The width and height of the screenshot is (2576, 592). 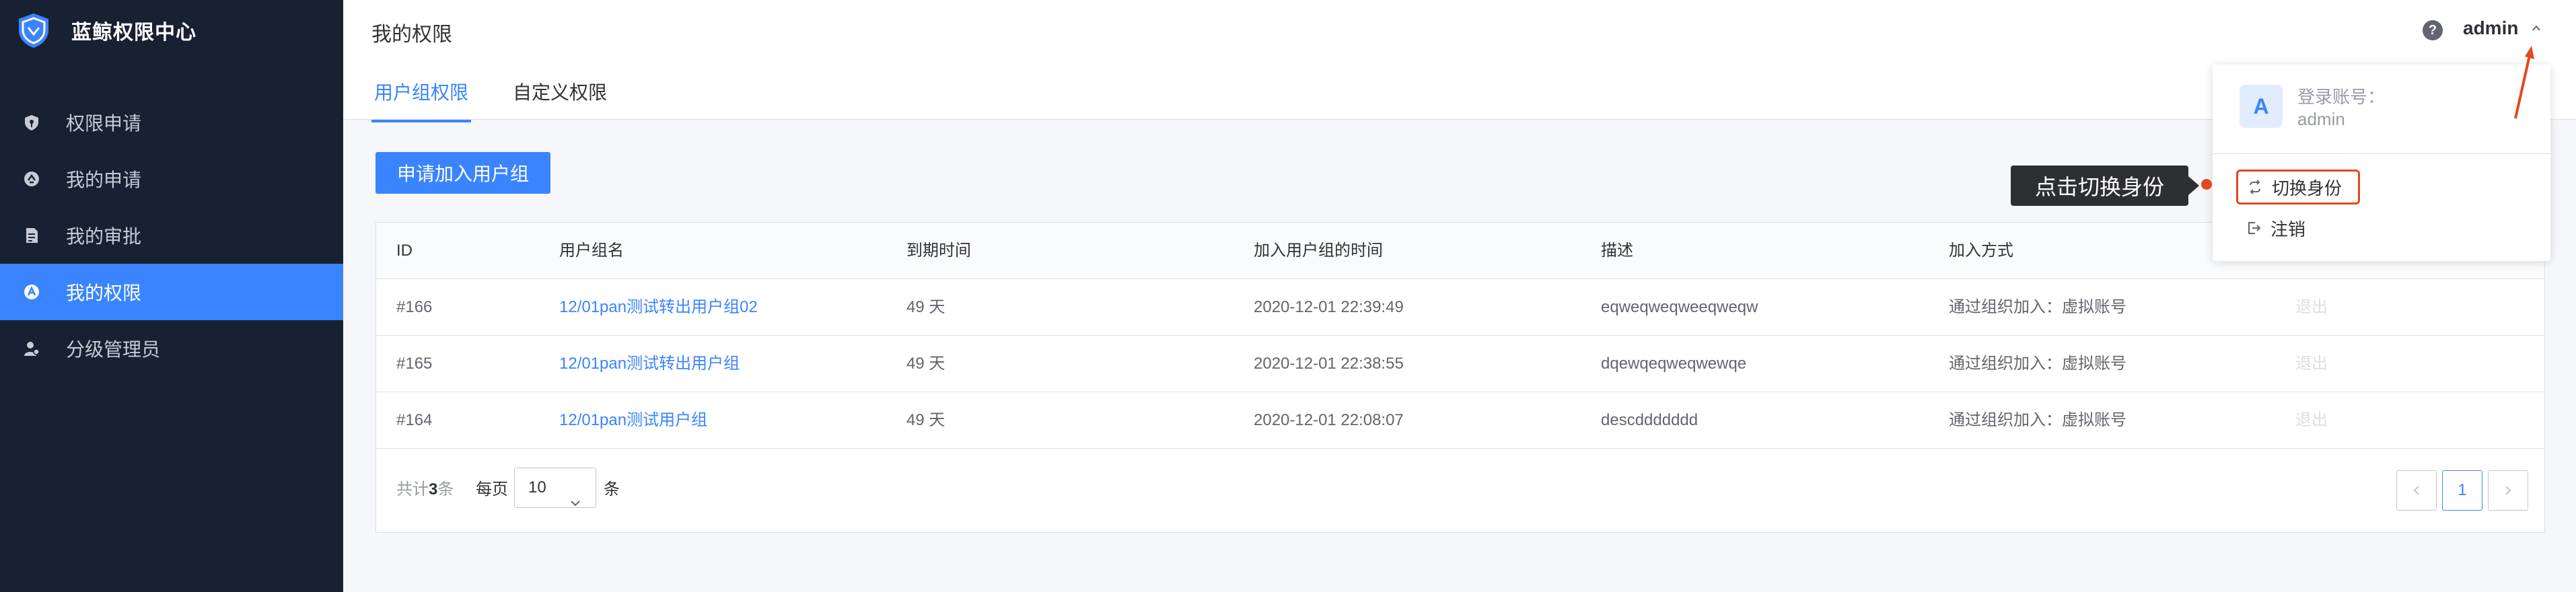 I want to click on column-header-expire: 到期时间, so click(x=938, y=251).